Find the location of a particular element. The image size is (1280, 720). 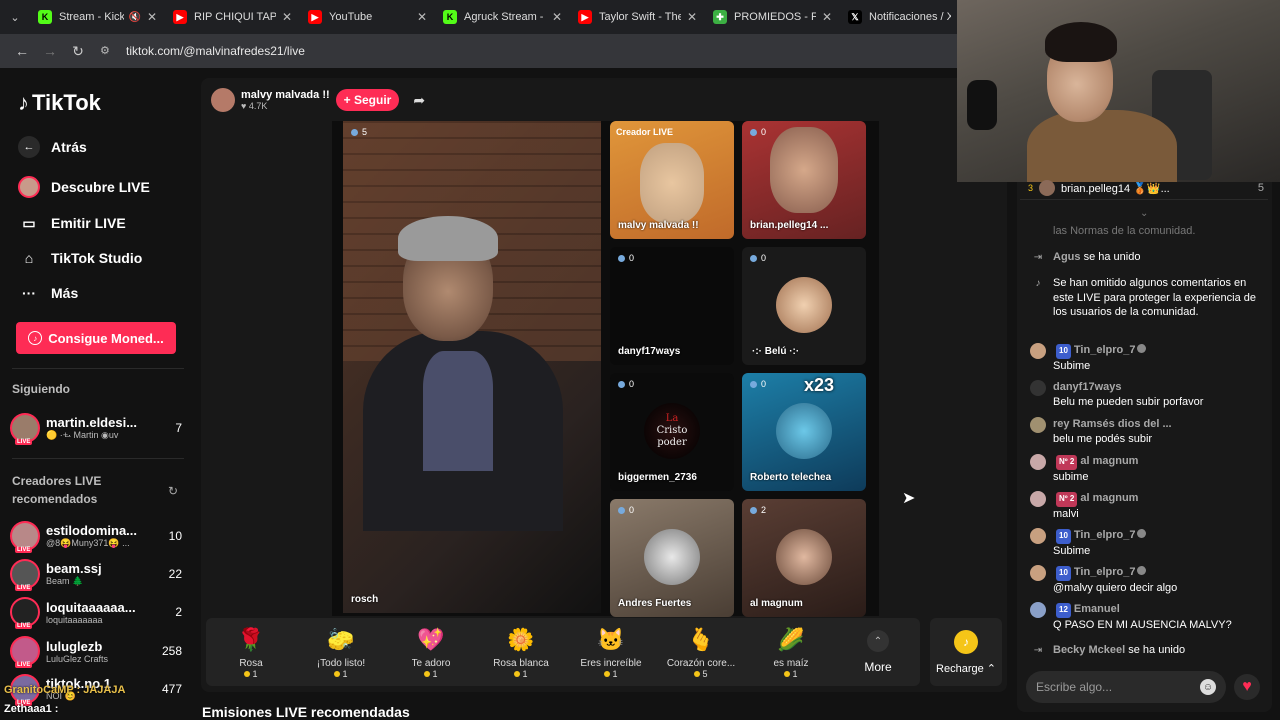

follow-button: + Seguir is located at coordinates (367, 100).